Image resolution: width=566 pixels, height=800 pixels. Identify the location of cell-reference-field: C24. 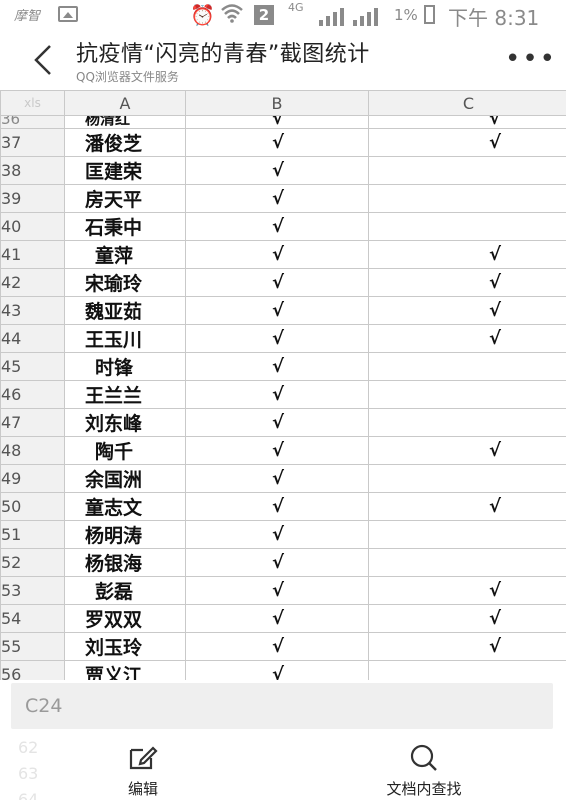
(282, 706).